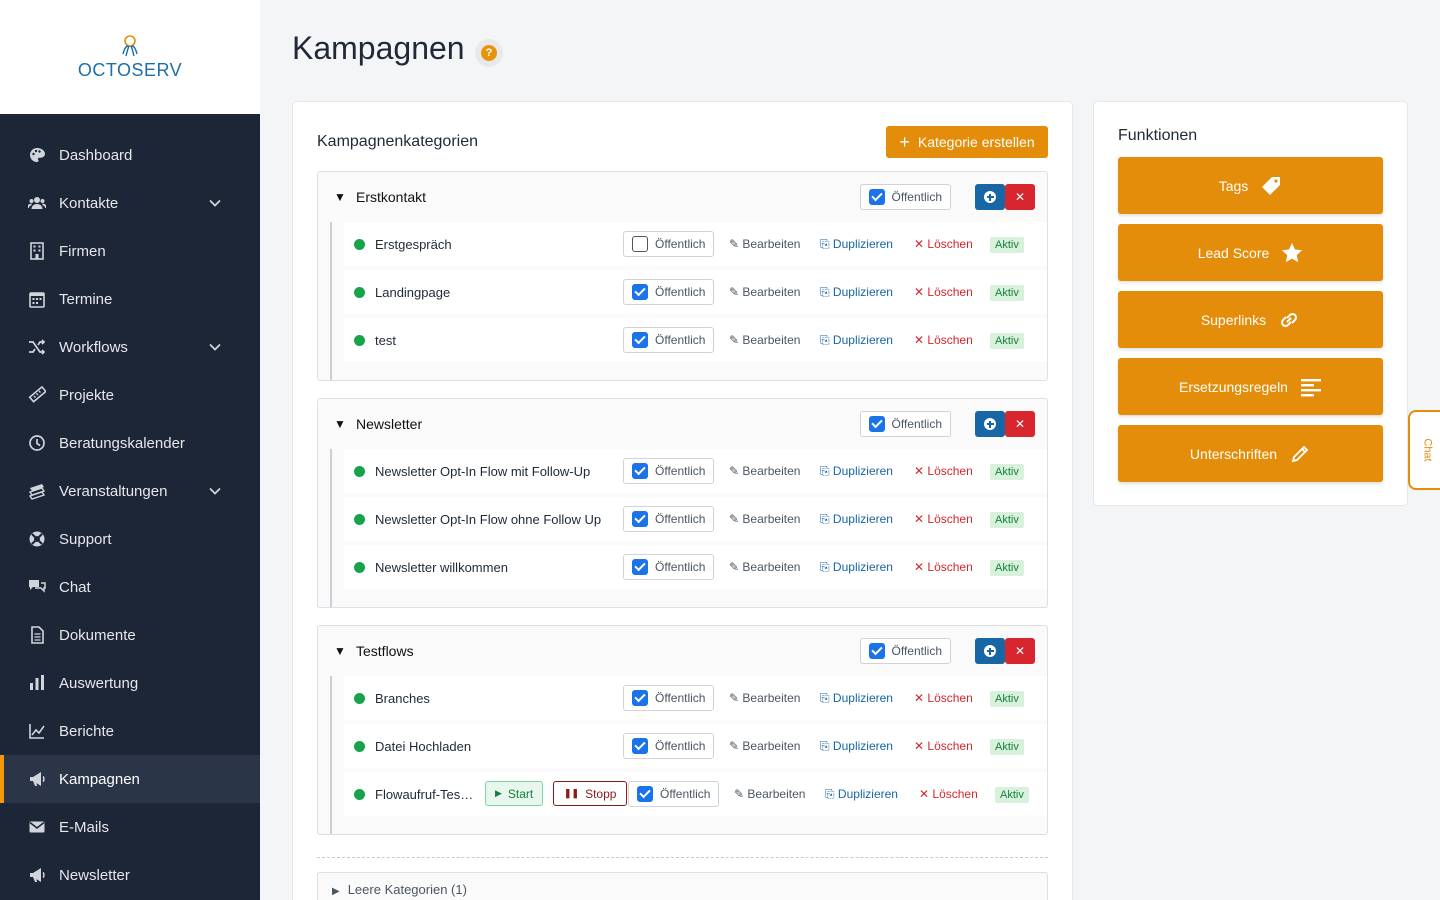 This screenshot has height=900, width=1440. Describe the element at coordinates (130, 299) in the screenshot. I see `sidebar-item-termine: Termine` at that location.